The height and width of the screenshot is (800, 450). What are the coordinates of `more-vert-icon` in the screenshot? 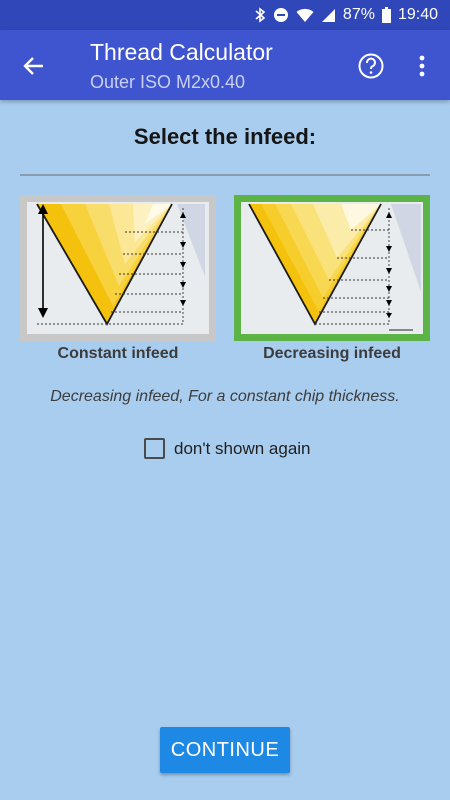 It's located at (422, 66).